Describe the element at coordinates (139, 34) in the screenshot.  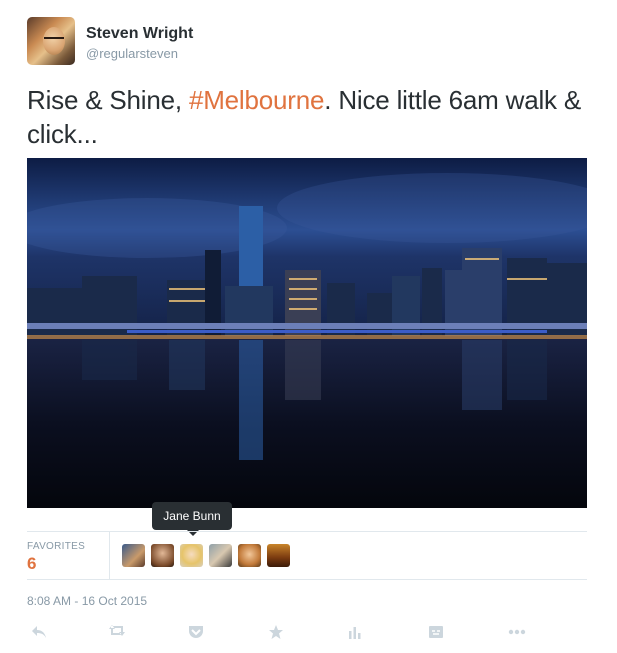
I see `author-name: Steven Wright` at that location.